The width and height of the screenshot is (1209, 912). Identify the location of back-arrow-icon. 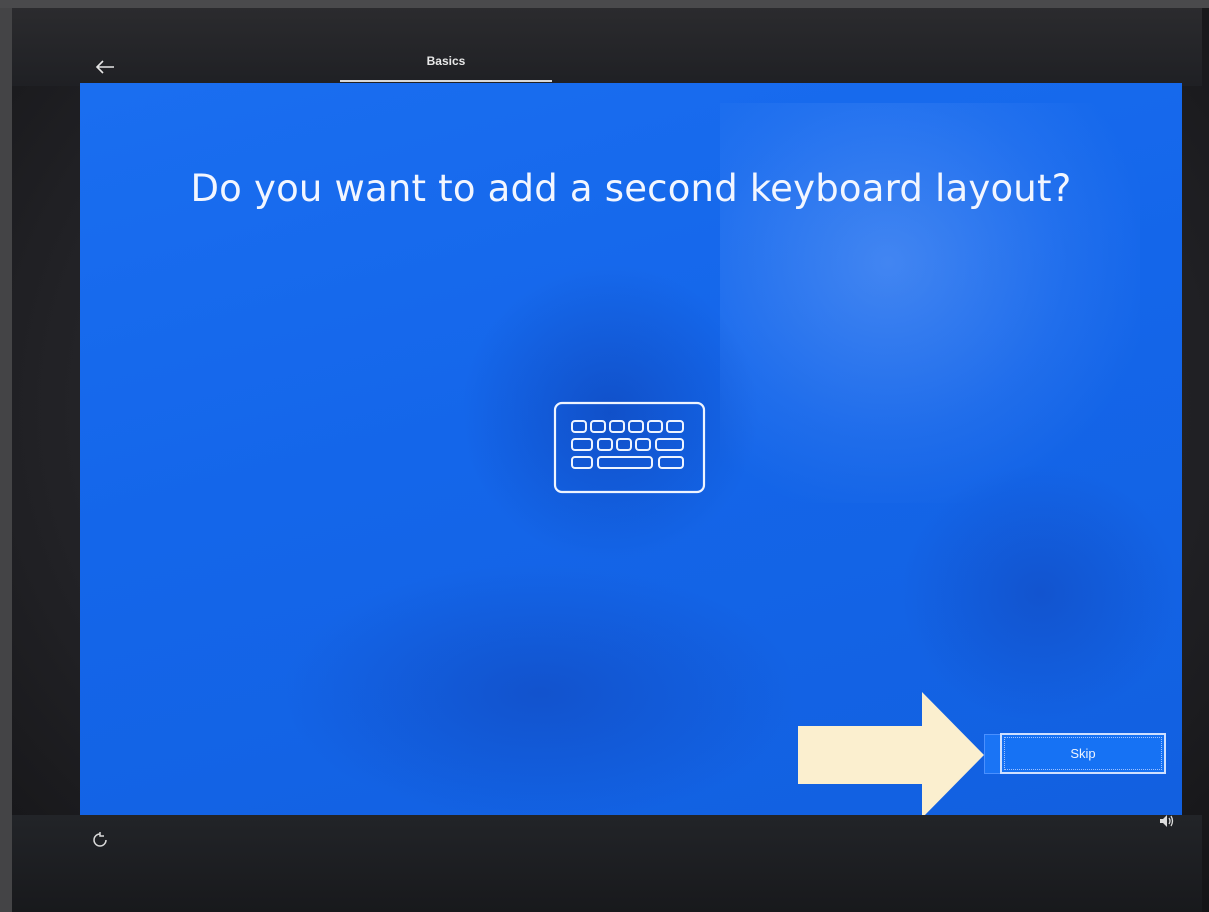
(104, 67).